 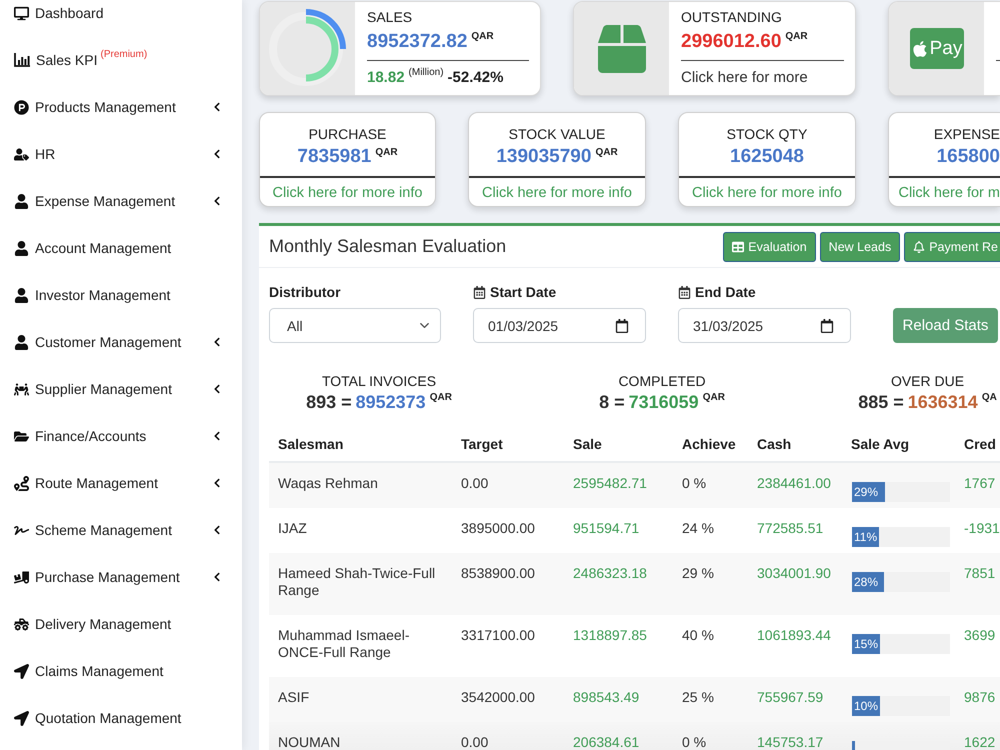 What do you see at coordinates (618, 736) in the screenshot?
I see `table-cell: 206384.61` at bounding box center [618, 736].